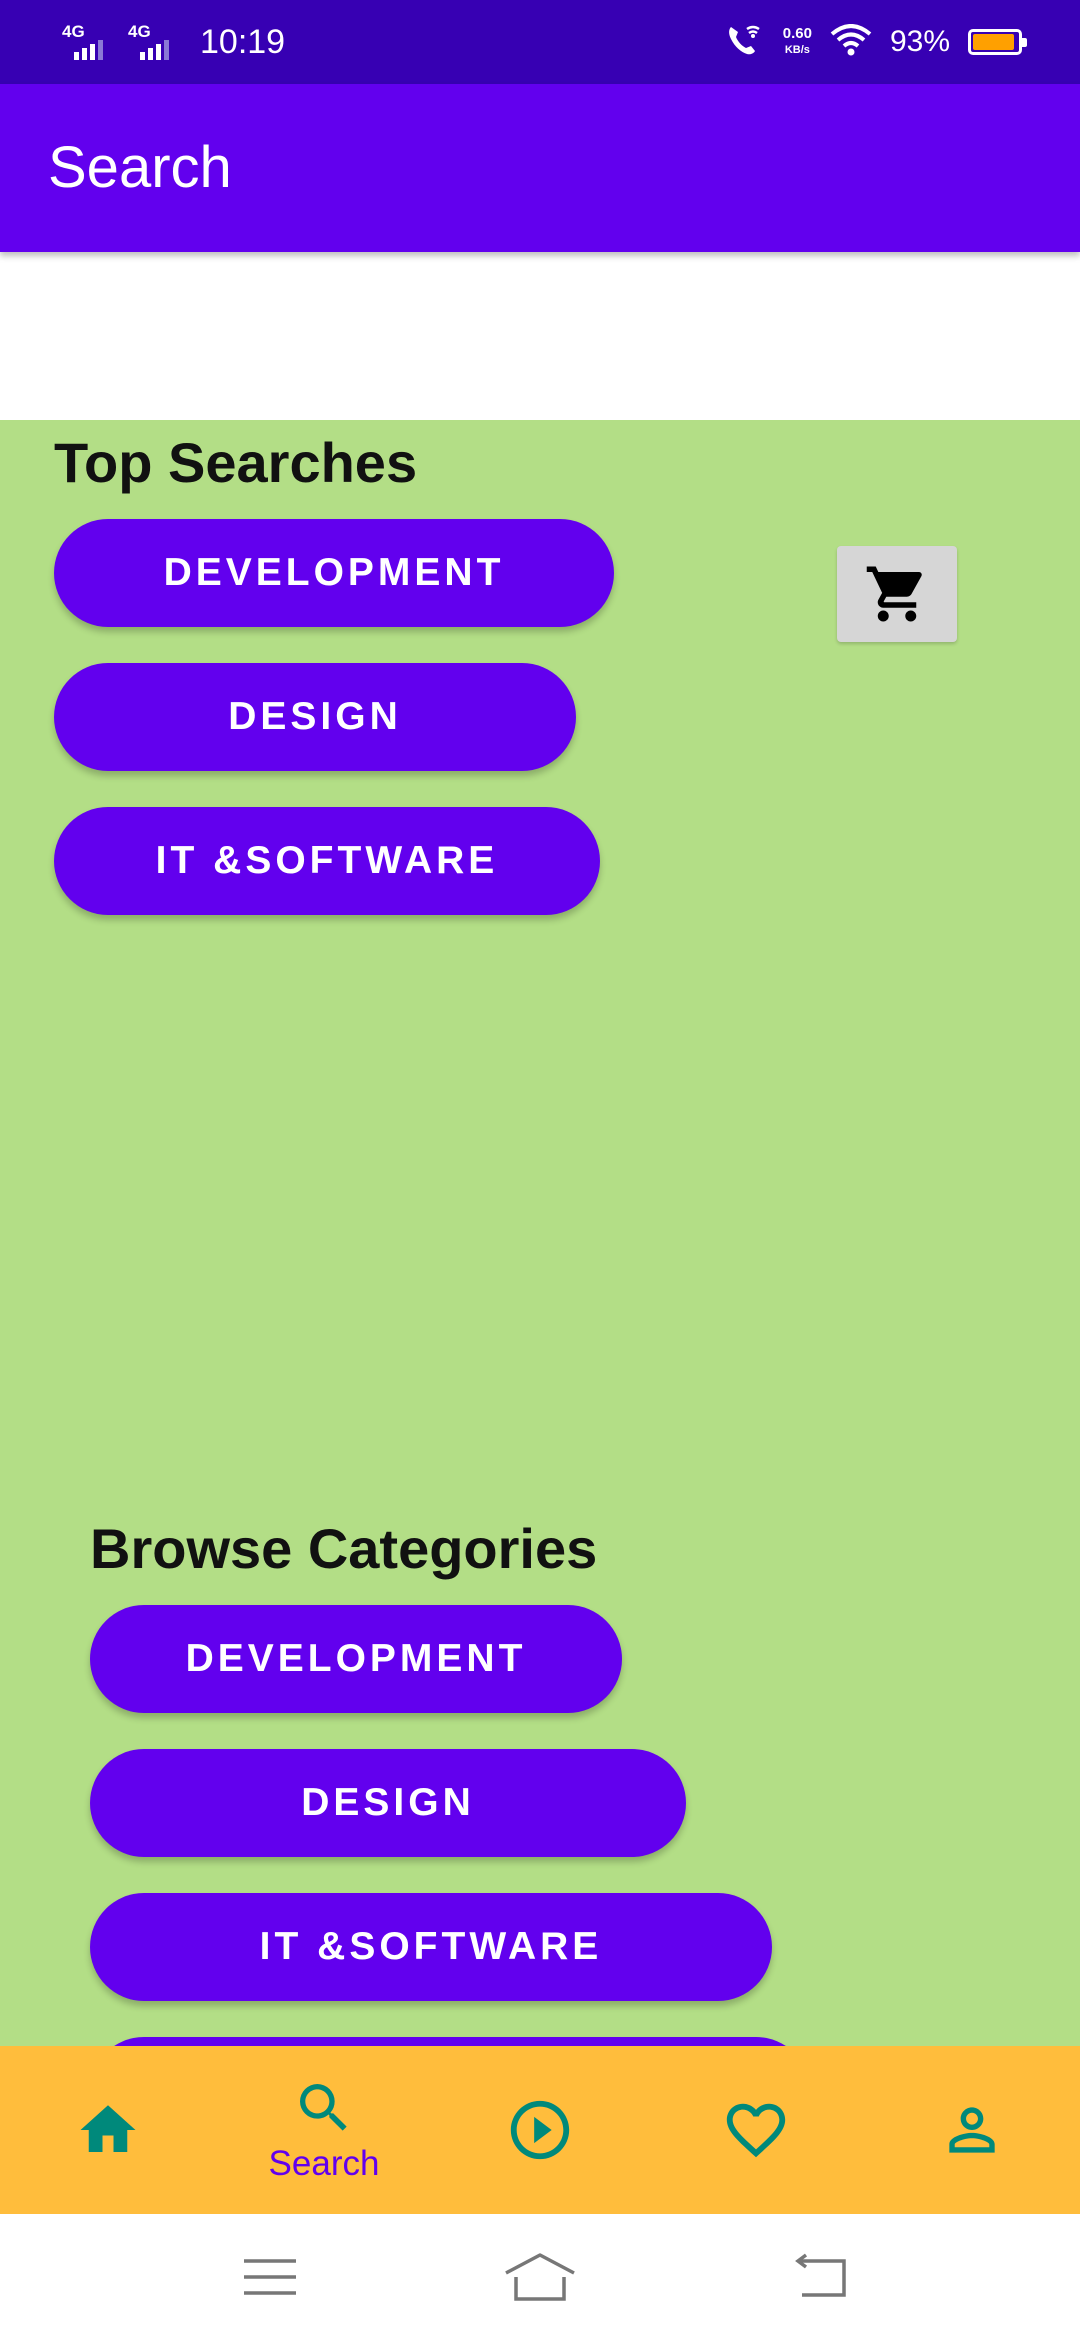 The width and height of the screenshot is (1080, 2340). I want to click on top-searches-title: Top Searches, so click(236, 462).